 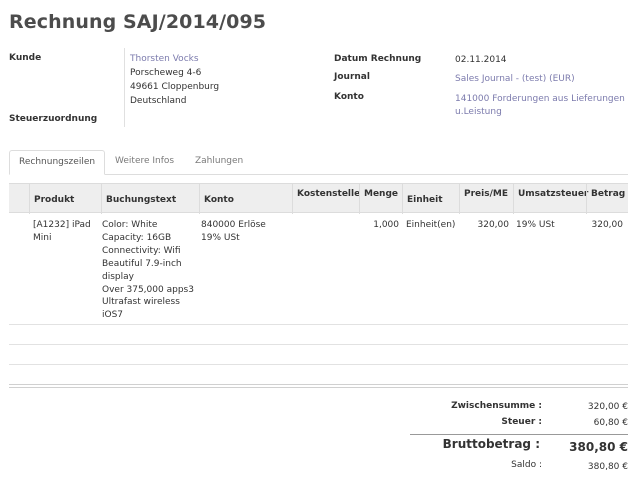 I want to click on journal-link: Sales Journal - (test) (EUR), so click(x=515, y=79).